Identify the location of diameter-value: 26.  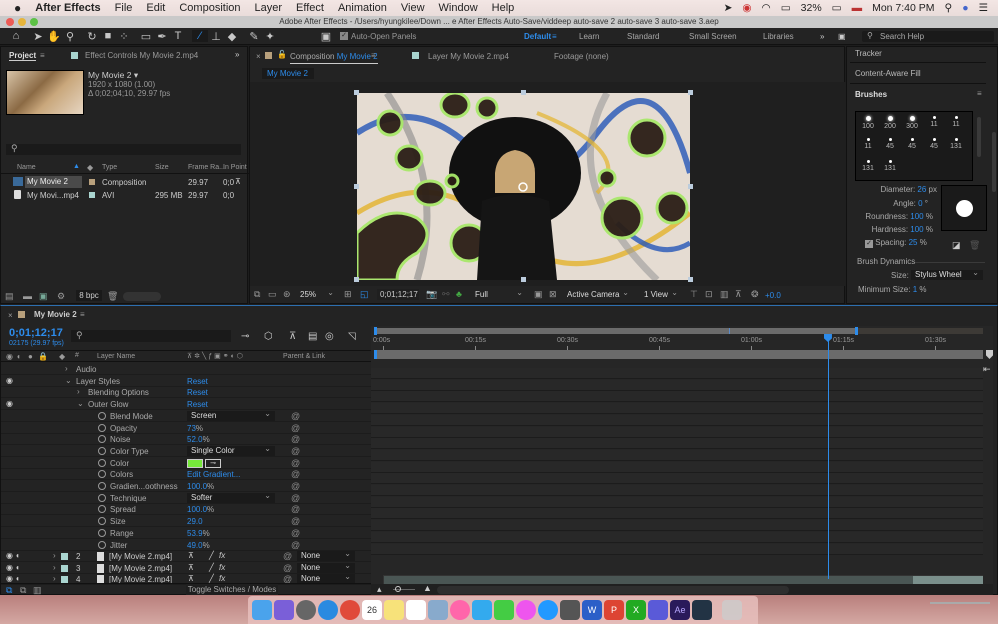
(921, 189).